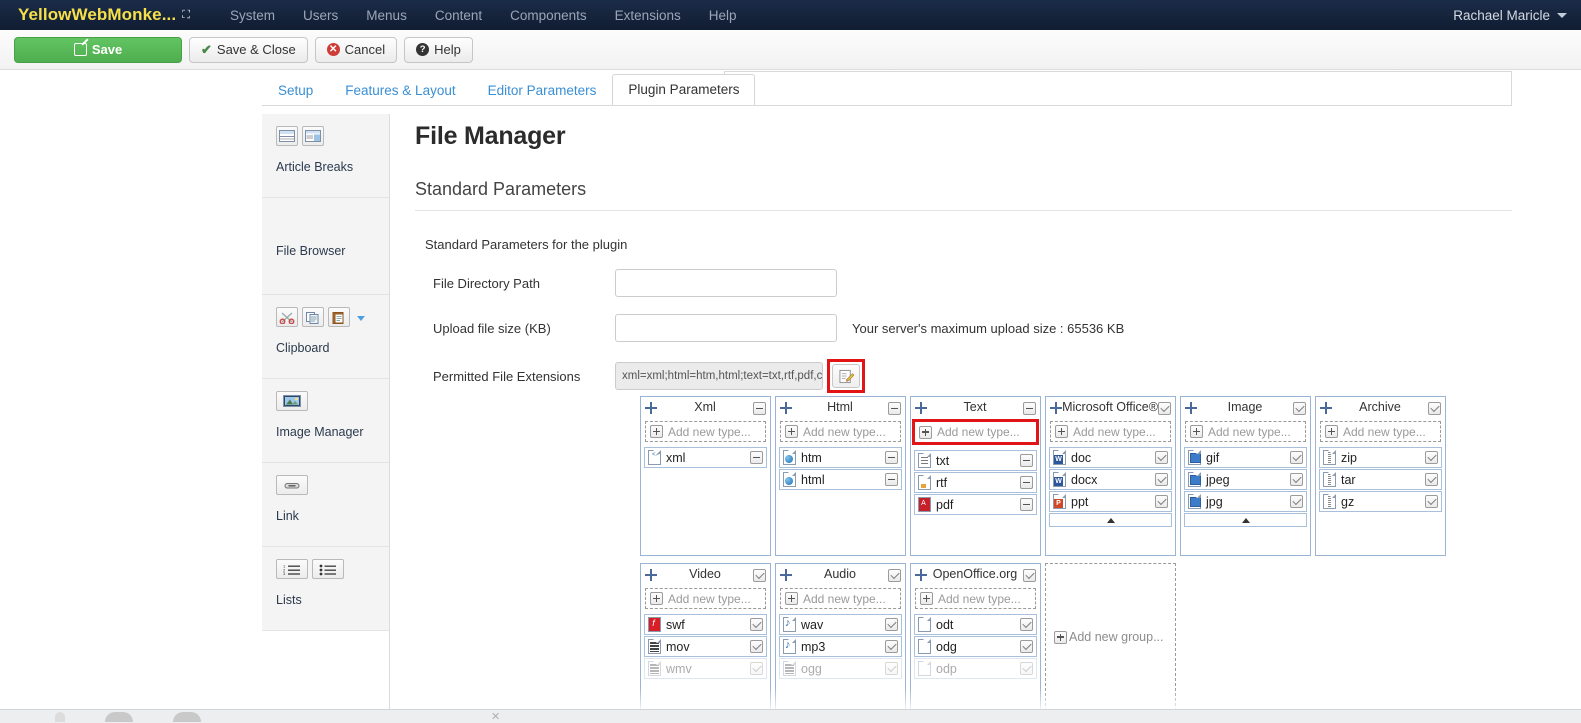 Image resolution: width=1581 pixels, height=723 pixels. I want to click on menu-item-menus: Menus, so click(386, 15).